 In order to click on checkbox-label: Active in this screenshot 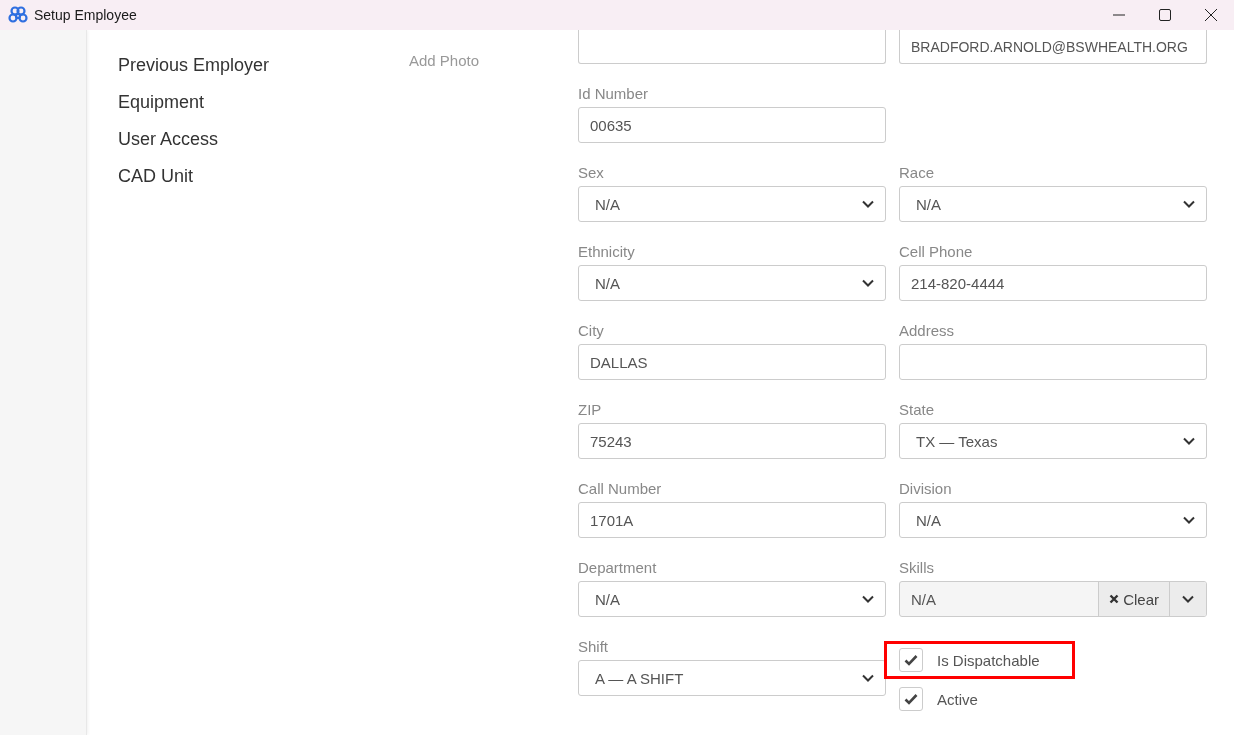, I will do `click(957, 699)`.